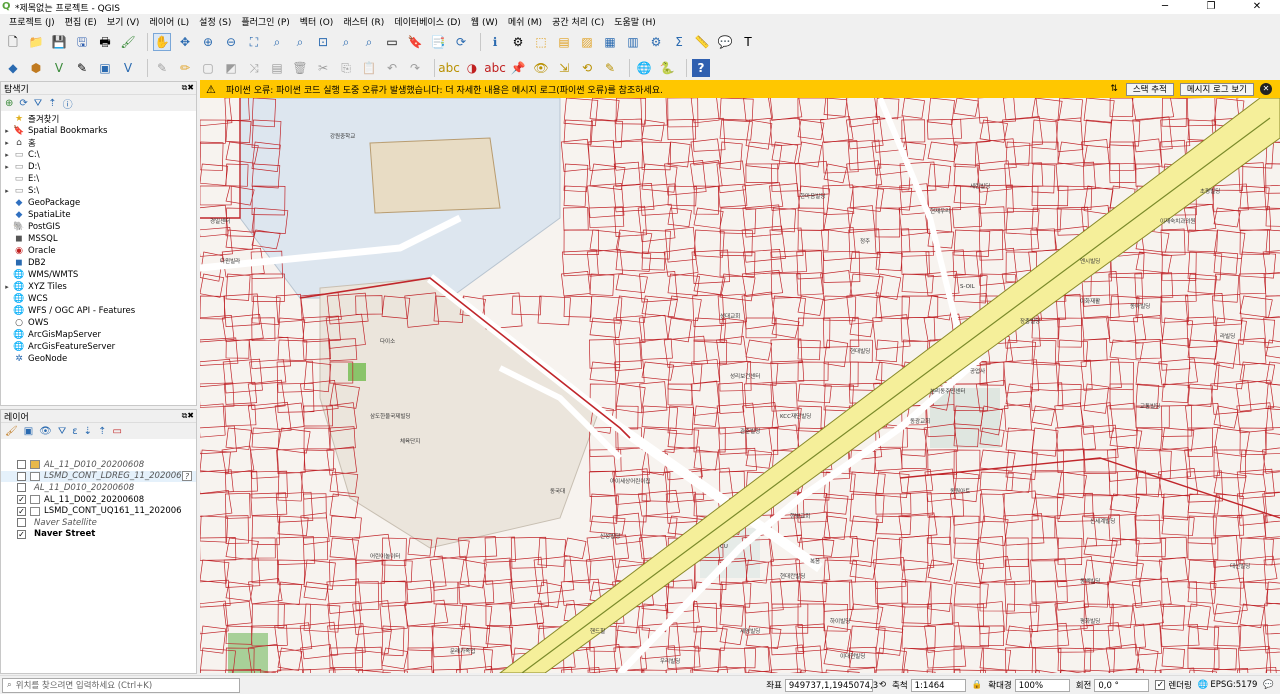 This screenshot has height=694, width=1280. I want to click on browser-item: ▸ ▭ S:\, so click(98, 191).